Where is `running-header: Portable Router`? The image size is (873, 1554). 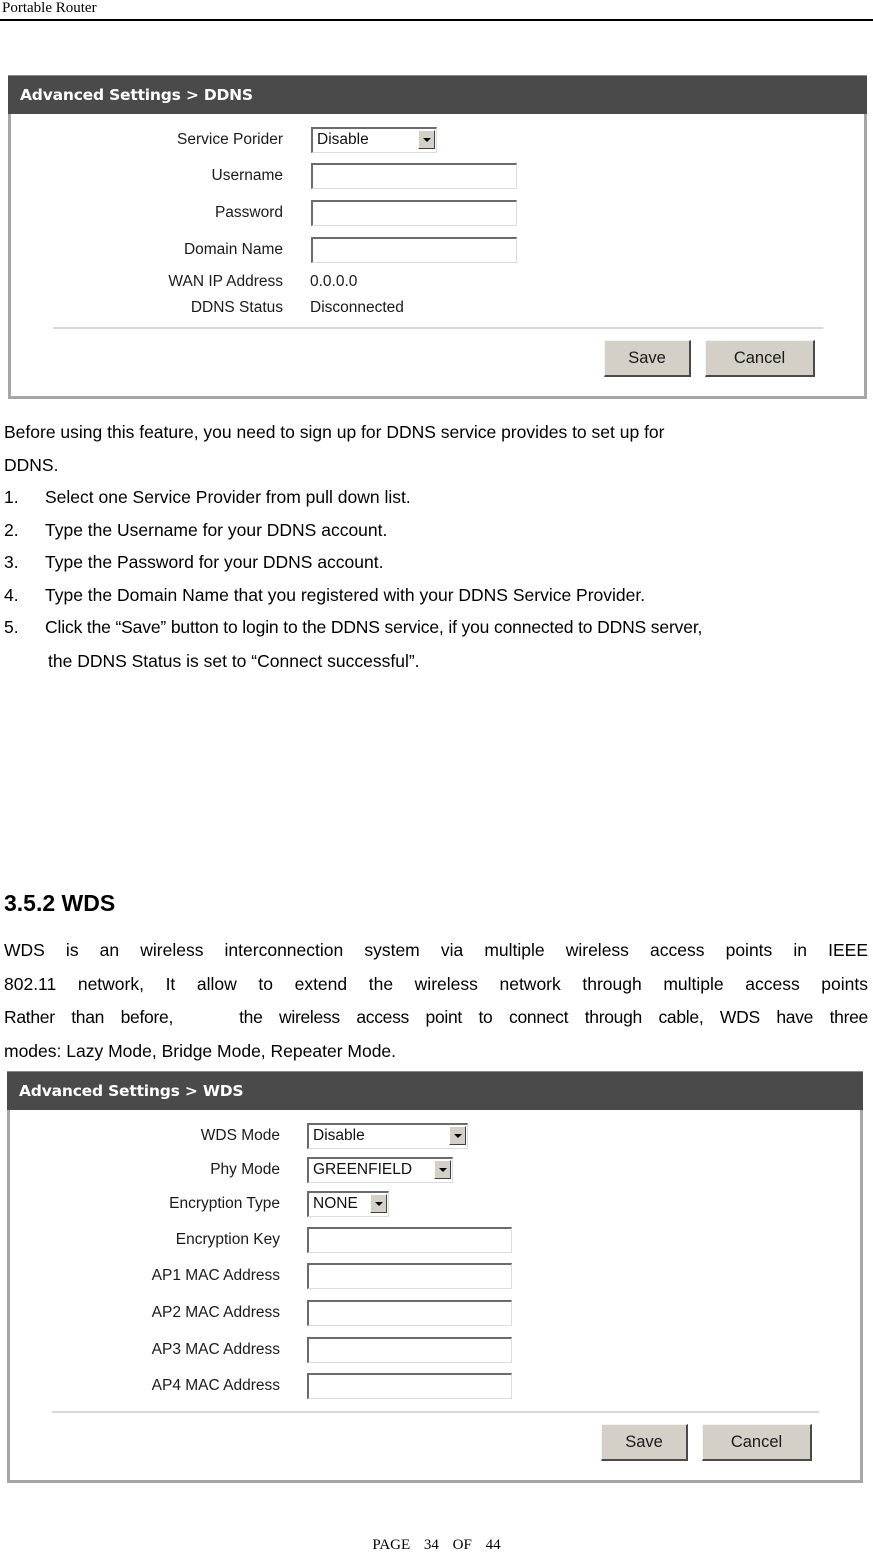 running-header: Portable Router is located at coordinates (49, 8).